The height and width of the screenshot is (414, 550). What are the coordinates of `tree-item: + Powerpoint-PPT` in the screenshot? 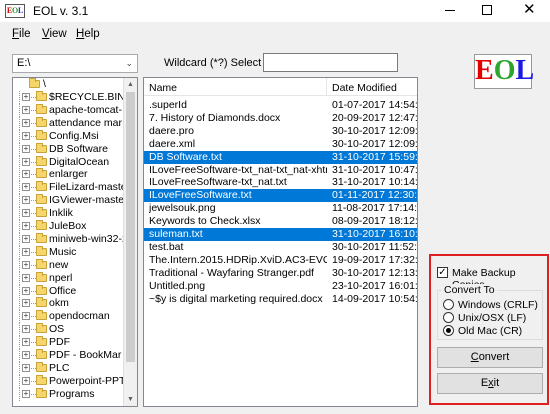 It's located at (69, 381).